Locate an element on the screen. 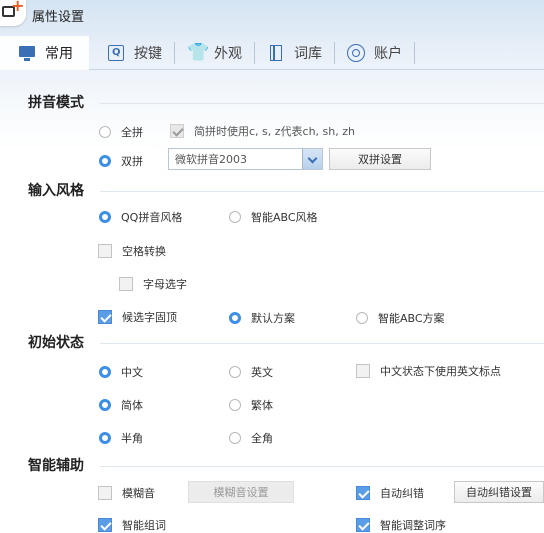 The image size is (544, 533). option-label: 双拼 is located at coordinates (132, 161).